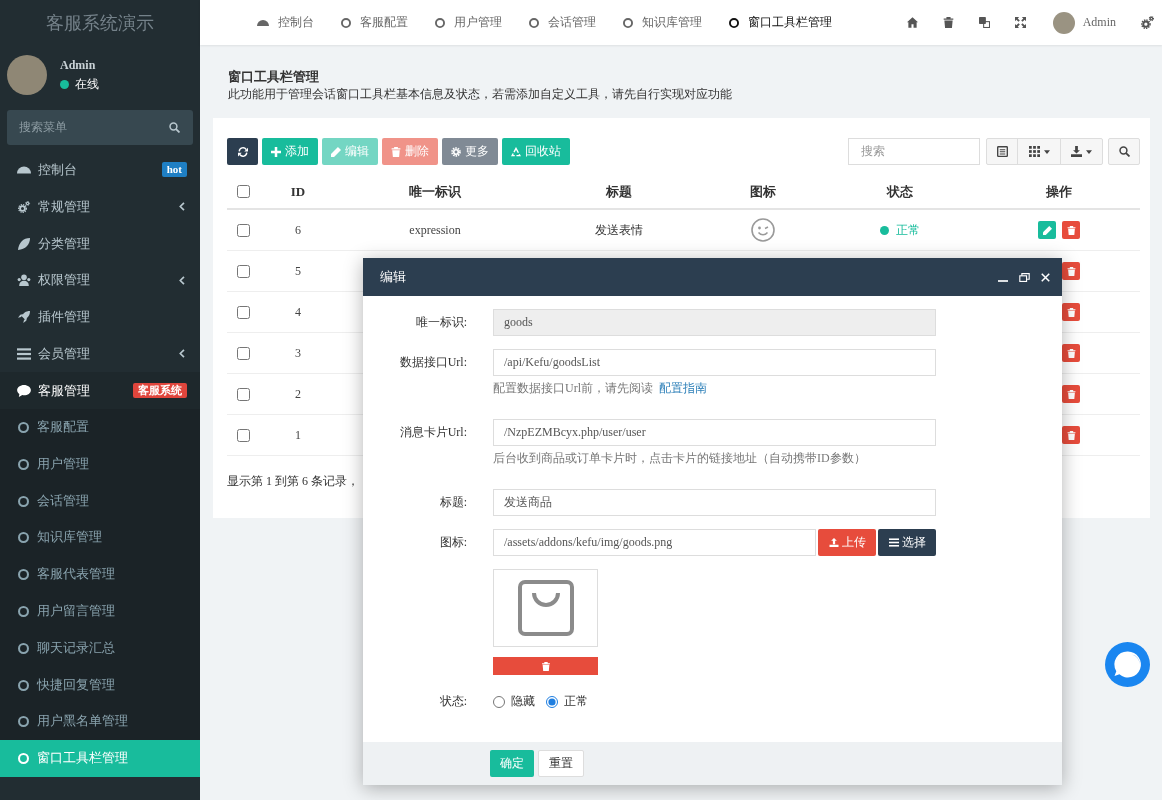  Describe the element at coordinates (100, 391) in the screenshot. I see `sidebar-item: 客服管理 客服系统` at that location.